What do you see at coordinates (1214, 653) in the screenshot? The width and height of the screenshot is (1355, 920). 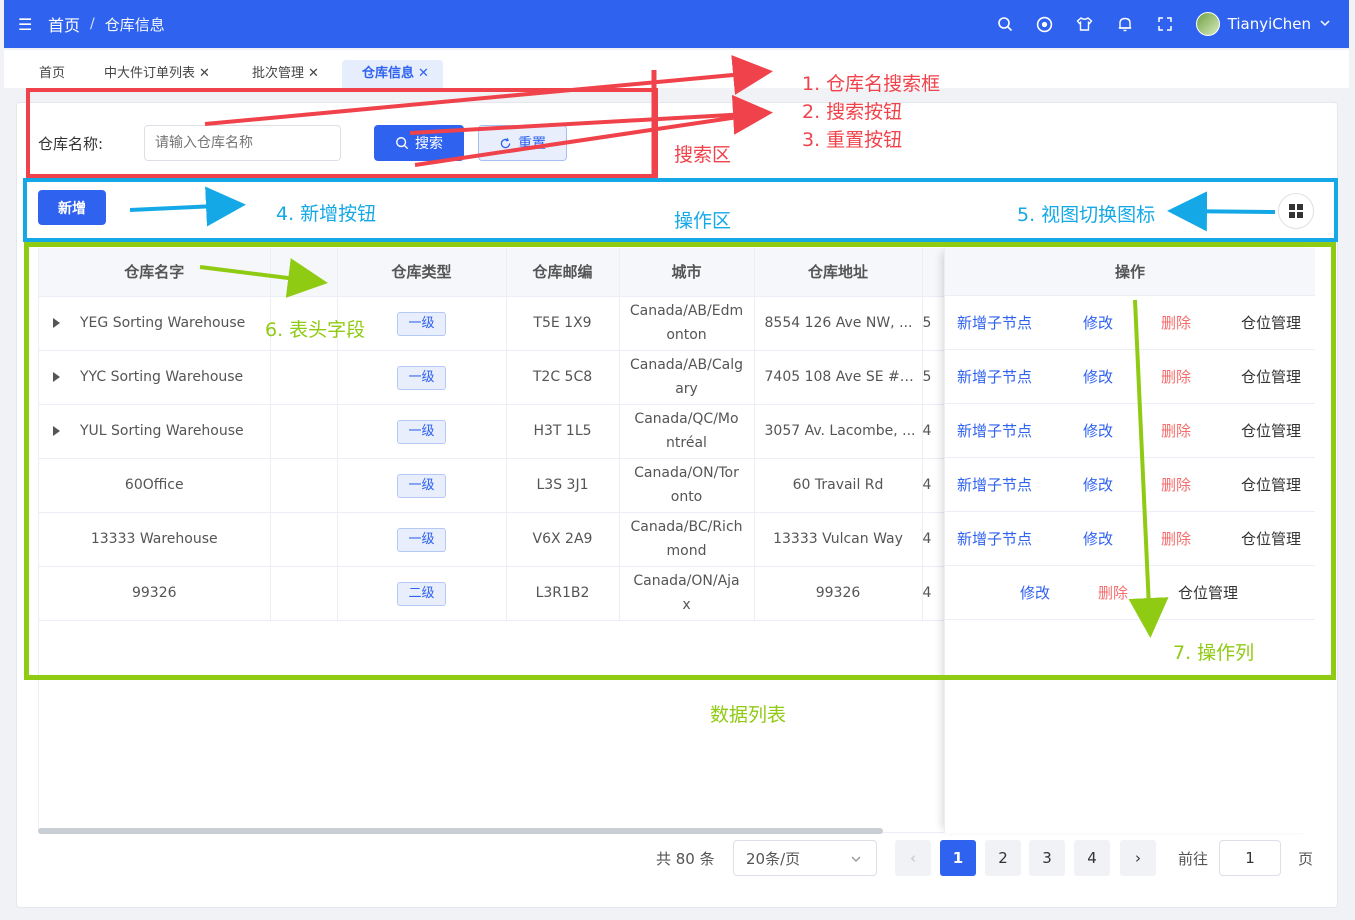 I see `annotation-operations-column: 7. 操作列` at bounding box center [1214, 653].